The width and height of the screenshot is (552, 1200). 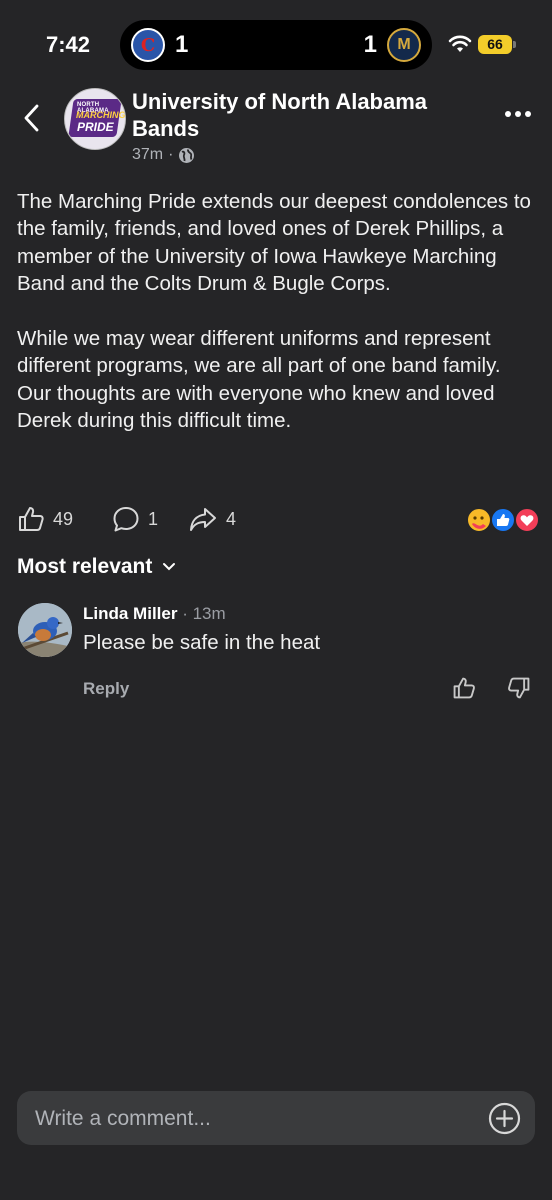 I want to click on page-name: University of North Alabama Bands, so click(x=302, y=115).